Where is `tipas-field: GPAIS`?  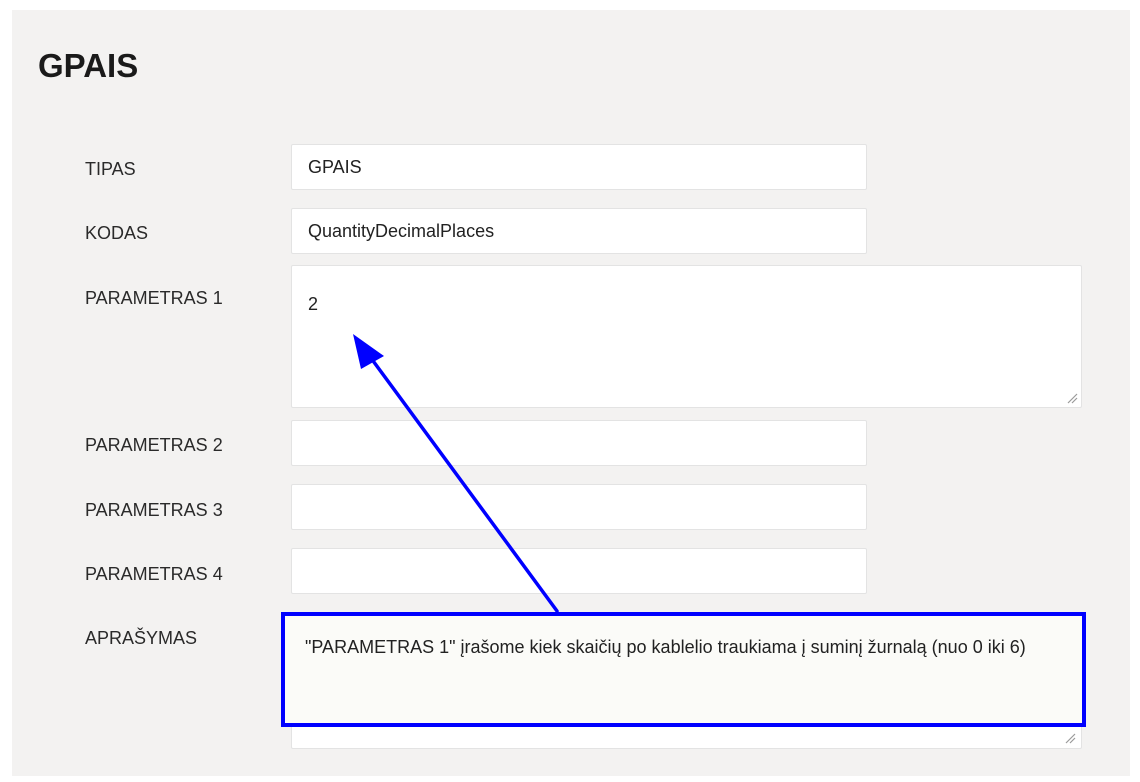 tipas-field: GPAIS is located at coordinates (579, 167).